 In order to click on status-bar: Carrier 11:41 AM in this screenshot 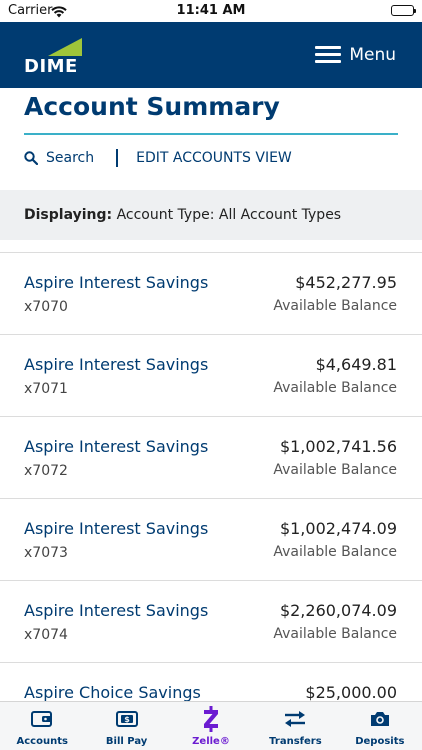, I will do `click(211, 11)`.